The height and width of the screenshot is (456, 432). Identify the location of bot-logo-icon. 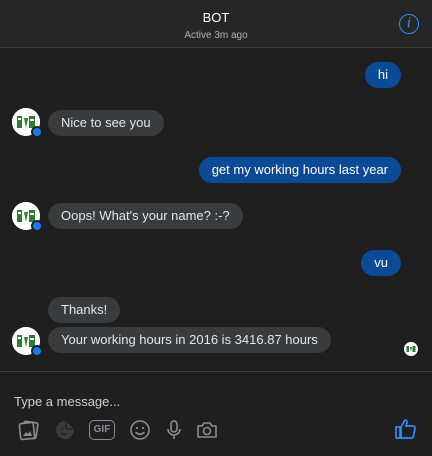
(411, 349).